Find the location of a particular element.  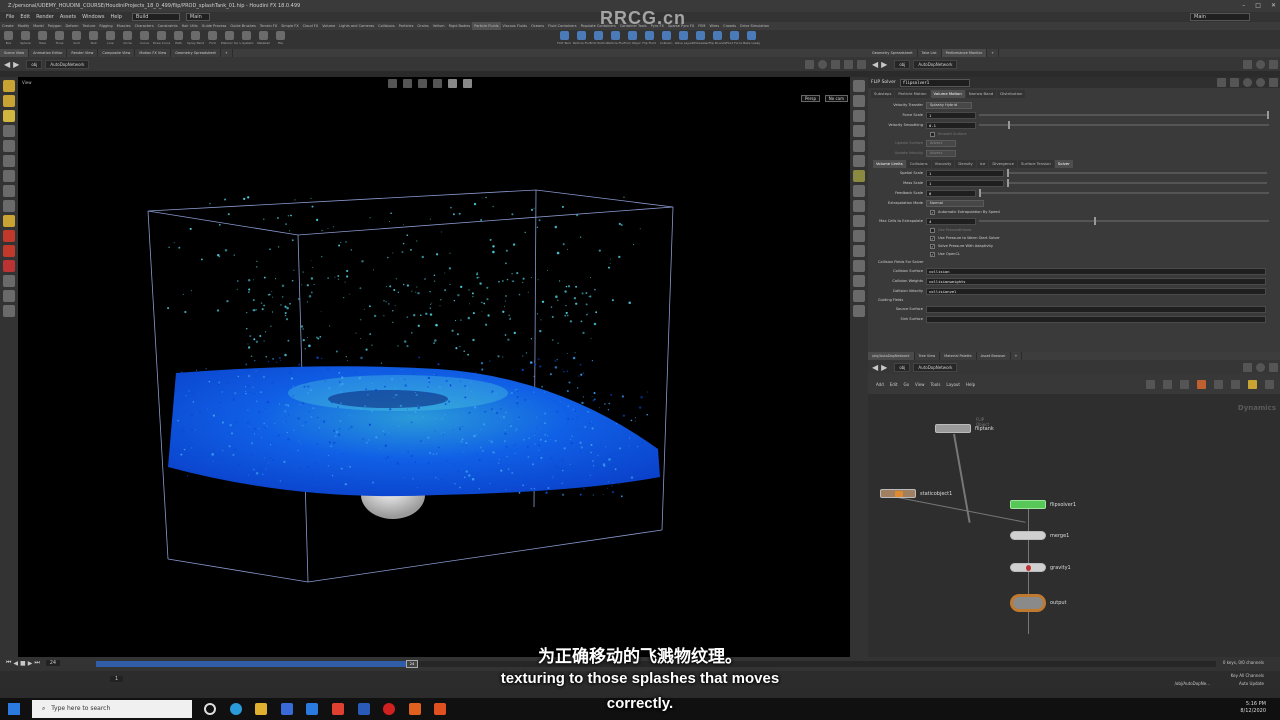

max-cells-field: 4 is located at coordinates (951, 221).